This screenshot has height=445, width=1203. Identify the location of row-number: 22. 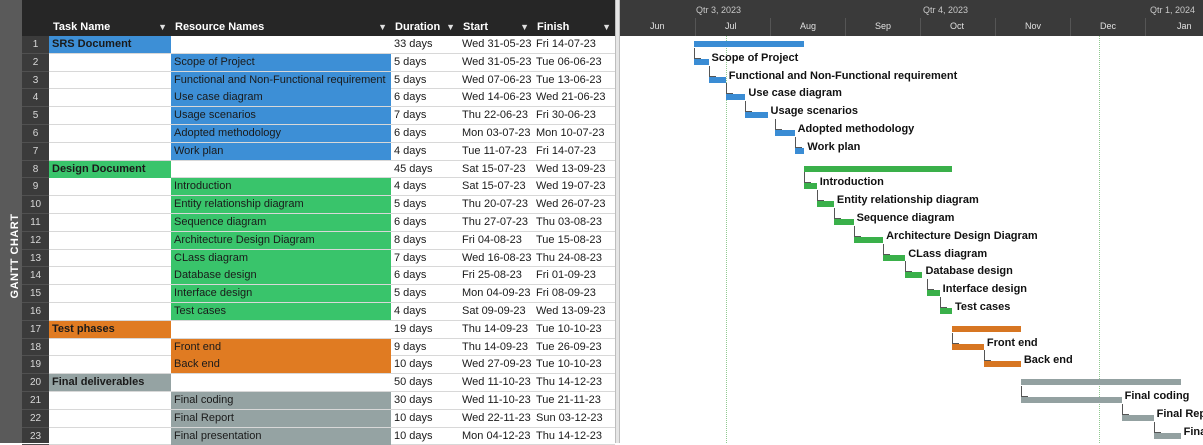
(35, 419).